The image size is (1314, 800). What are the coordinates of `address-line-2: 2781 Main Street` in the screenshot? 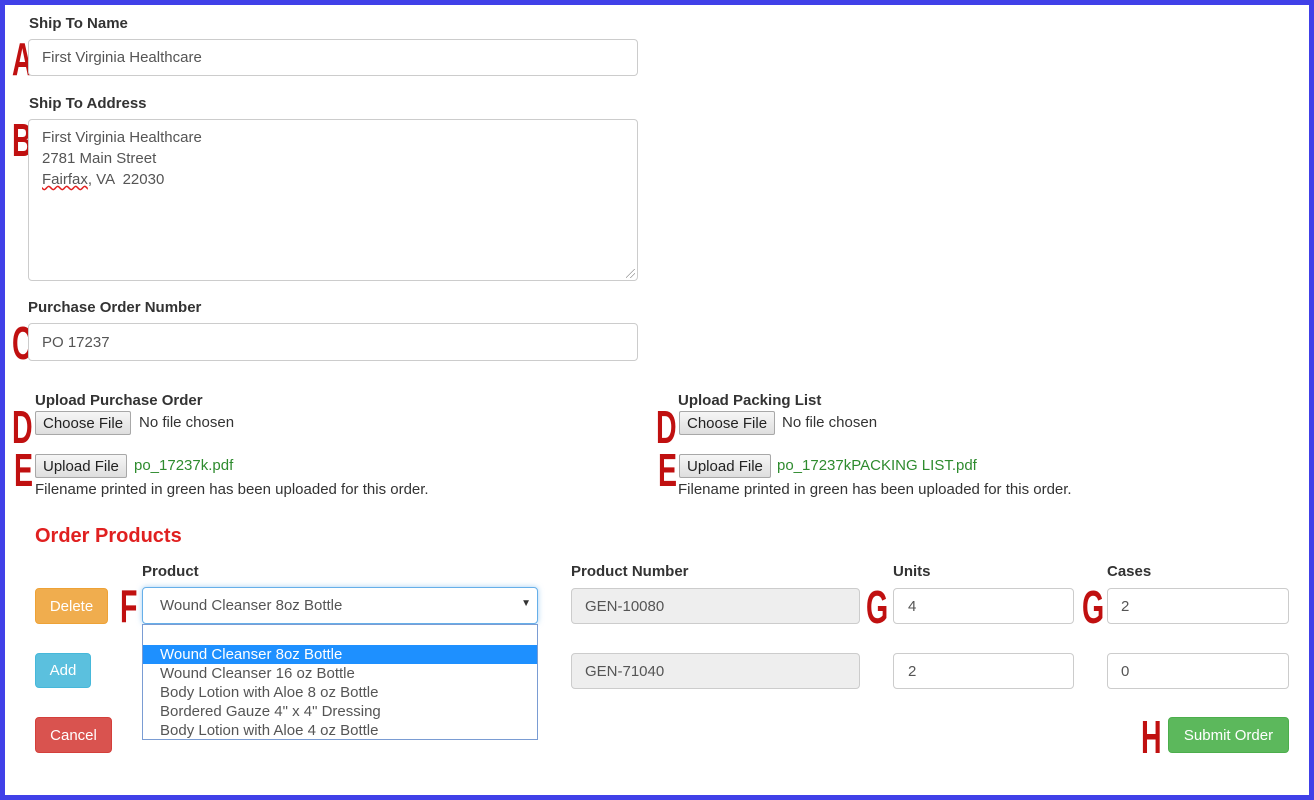 It's located at (99, 158).